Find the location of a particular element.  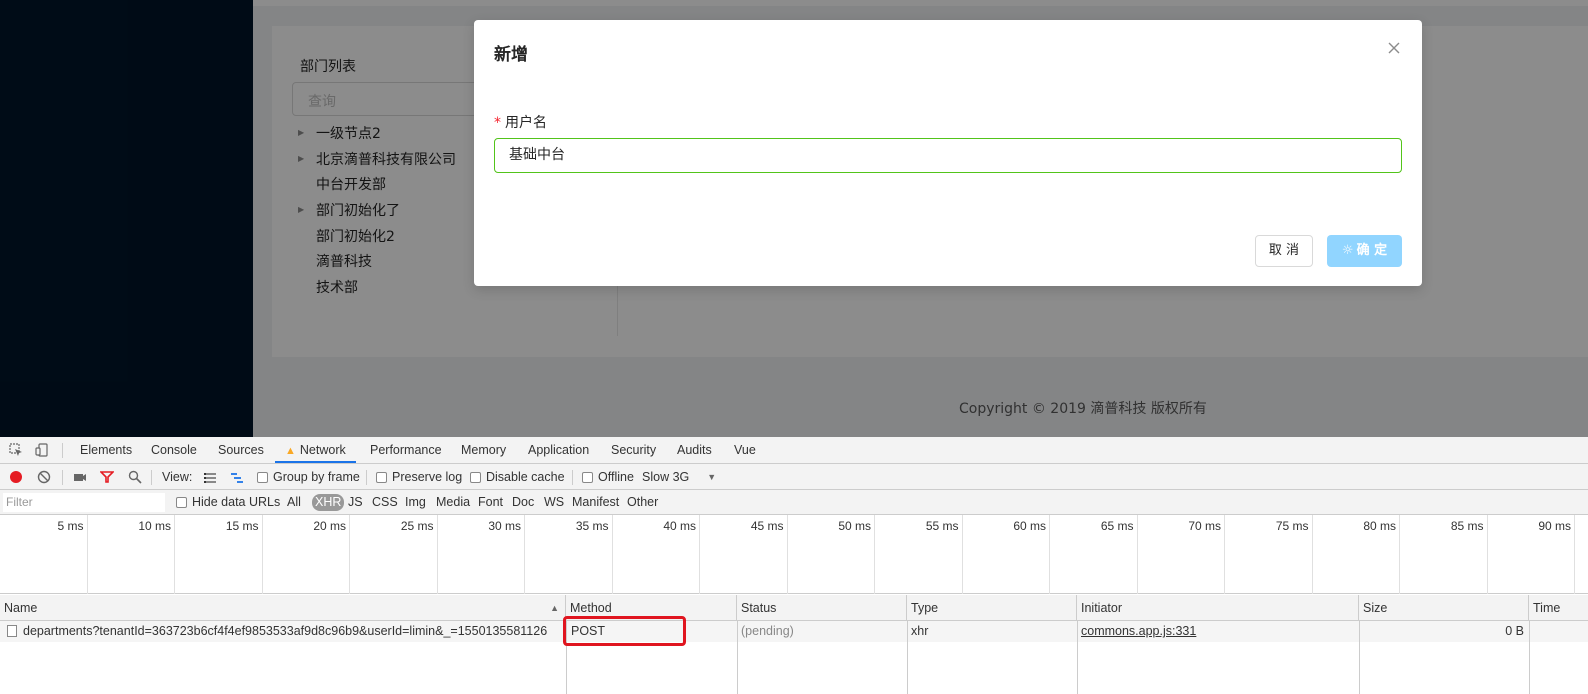

filter-type-css: CSS is located at coordinates (385, 502).